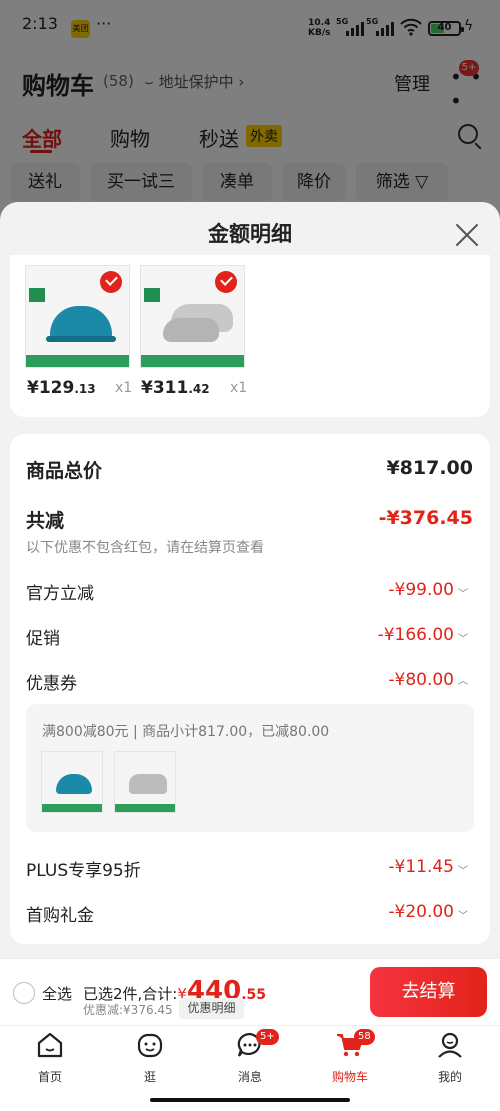 This screenshot has height=1111, width=500. I want to click on plus-discount-label: PLUS专享95折, so click(83, 871).